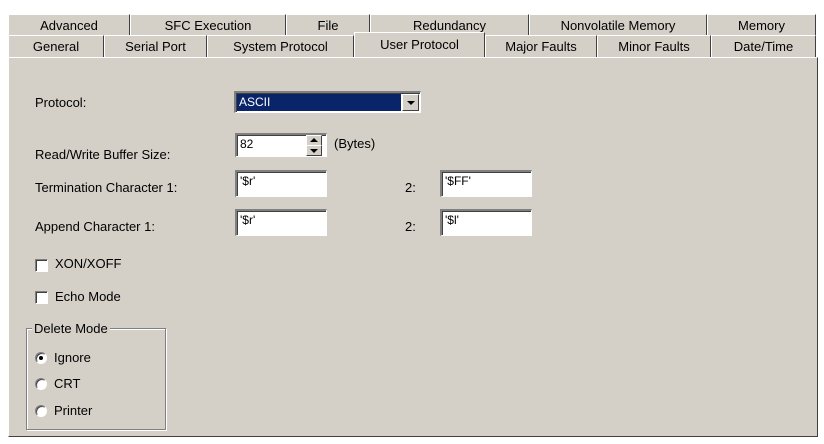 This screenshot has height=444, width=824. What do you see at coordinates (410, 226) in the screenshot?
I see `append-char-2-label: 2:` at bounding box center [410, 226].